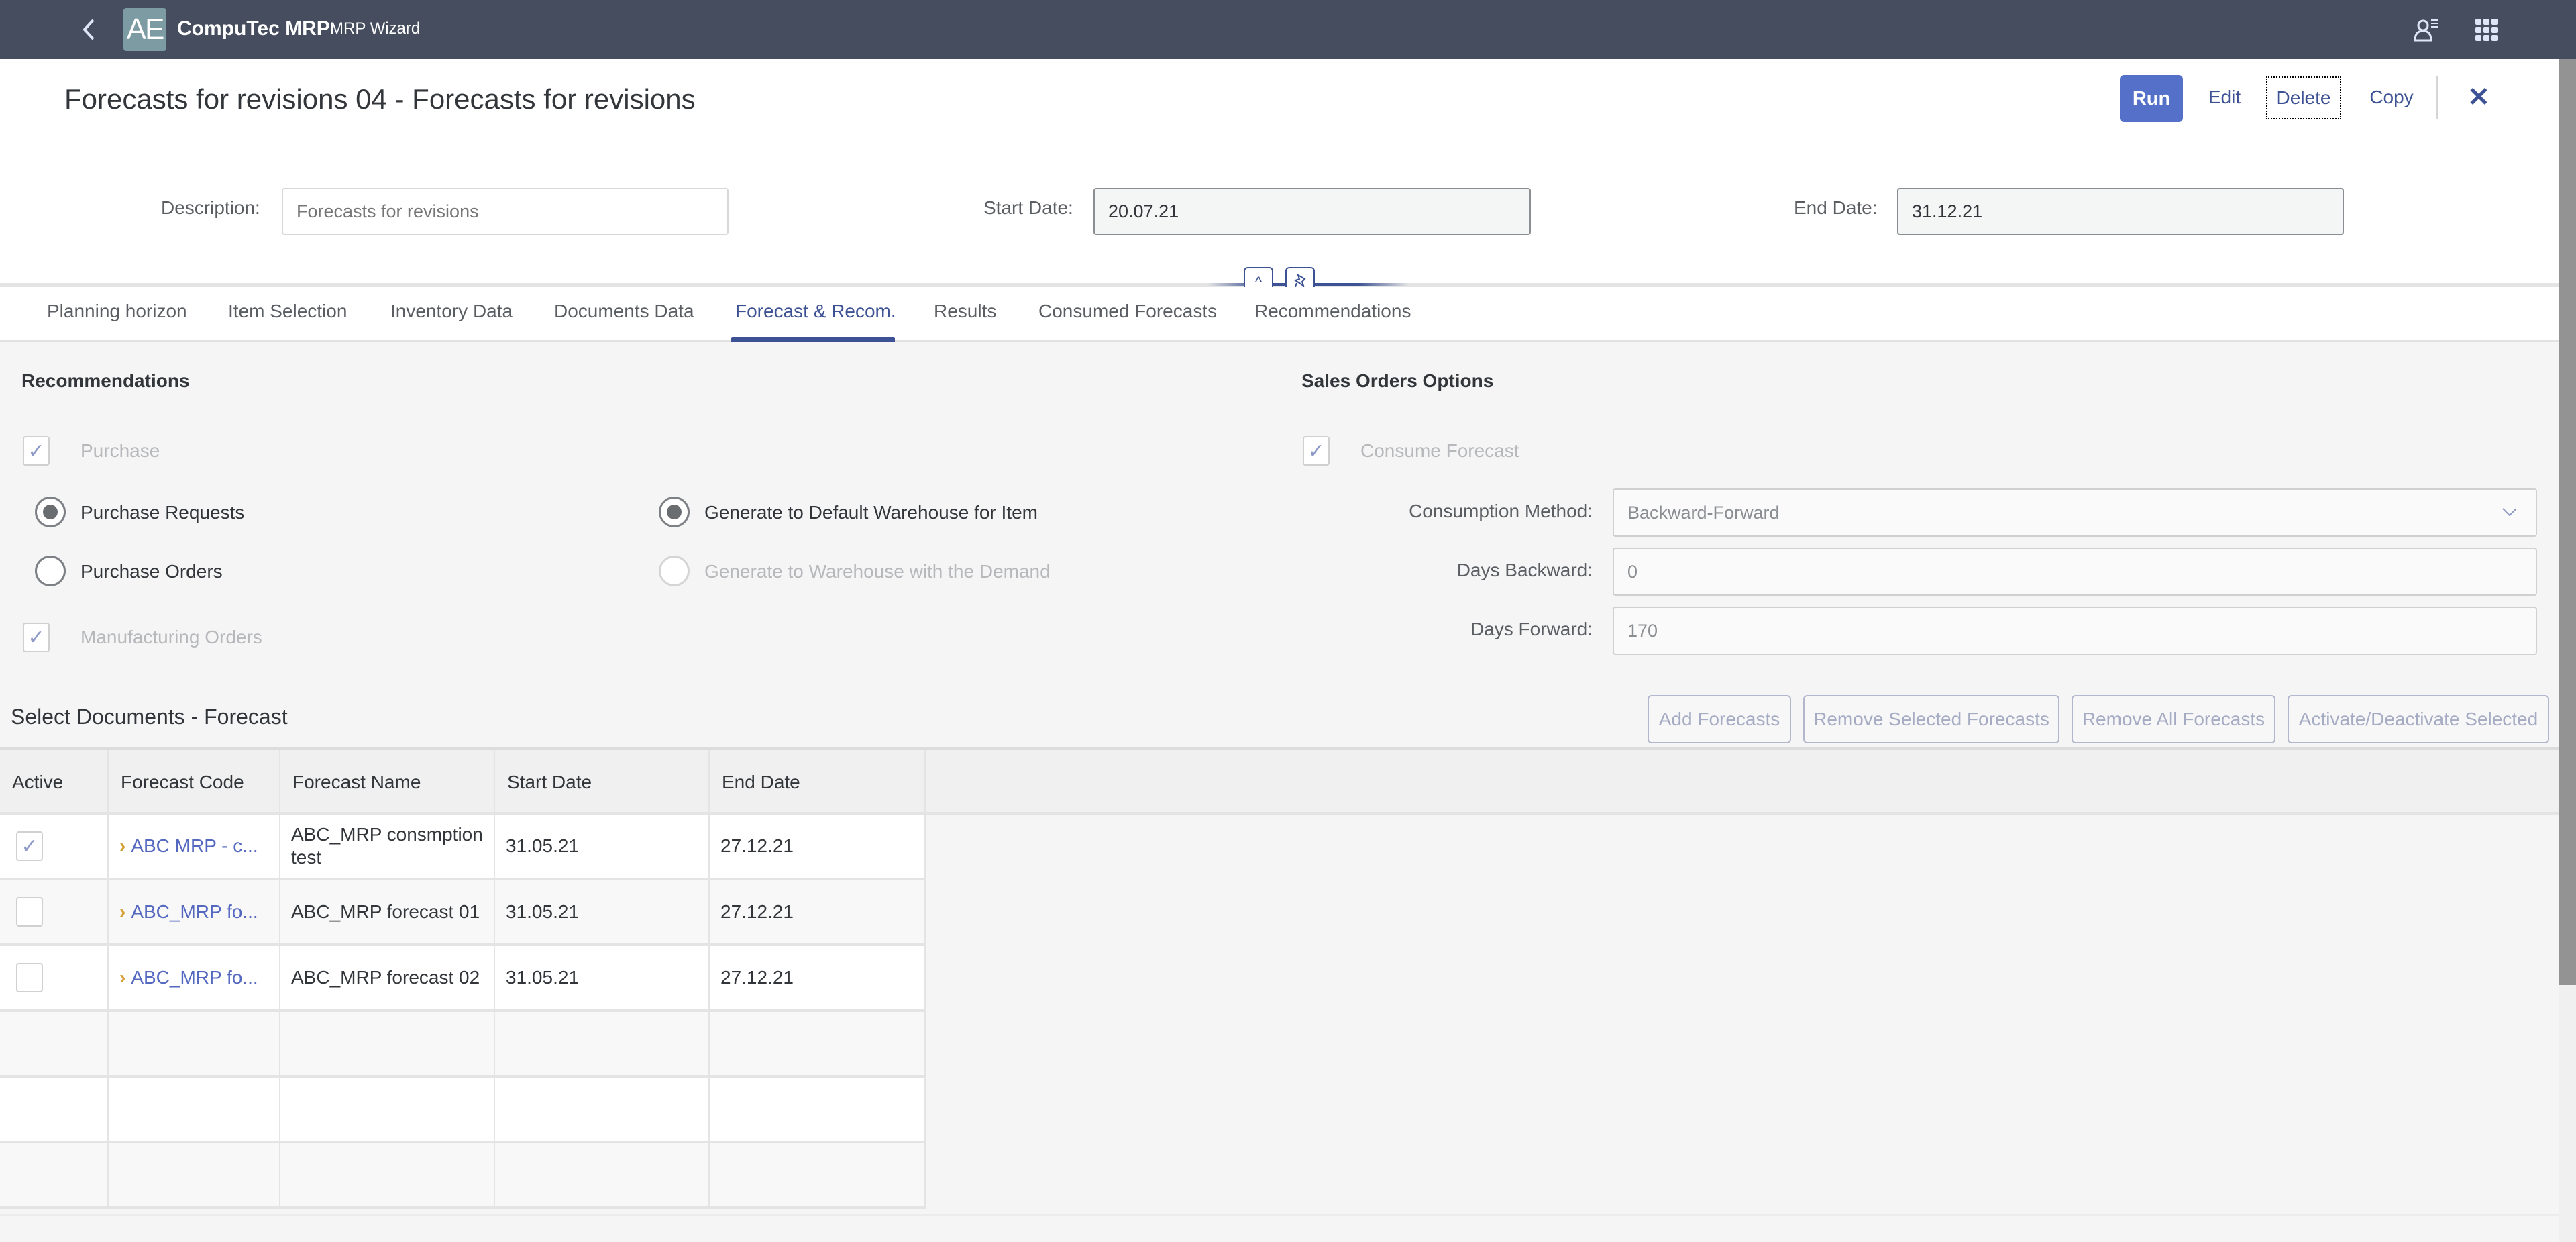 This screenshot has height=1242, width=2576. What do you see at coordinates (387, 977) in the screenshot?
I see `cell-forecast-name: ABC_MRP forecast 02` at bounding box center [387, 977].